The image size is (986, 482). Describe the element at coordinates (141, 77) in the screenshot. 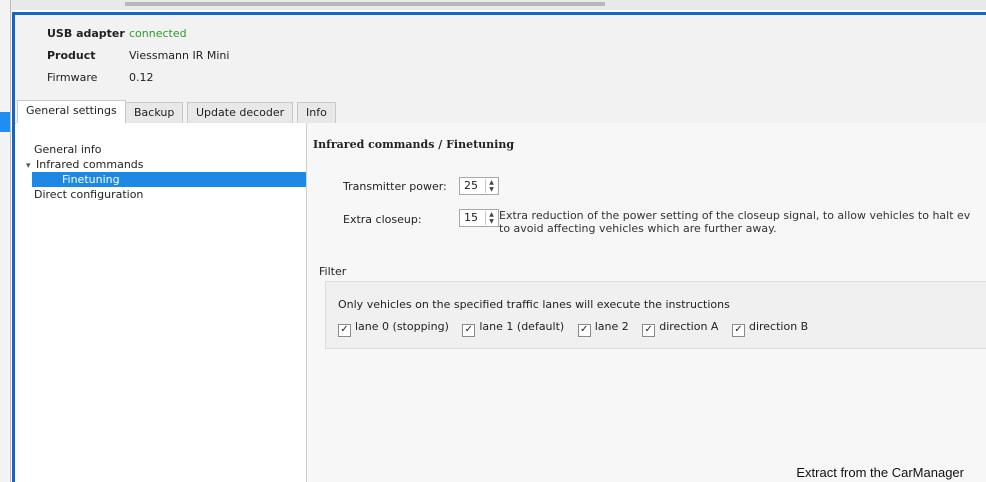

I see `firmware-value: 0.12` at that location.